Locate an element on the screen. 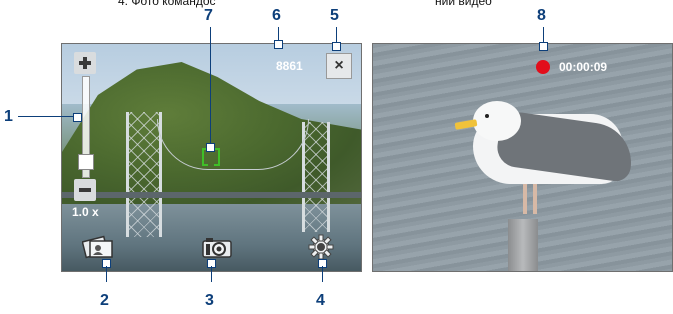  camera-icon is located at coordinates (217, 248).